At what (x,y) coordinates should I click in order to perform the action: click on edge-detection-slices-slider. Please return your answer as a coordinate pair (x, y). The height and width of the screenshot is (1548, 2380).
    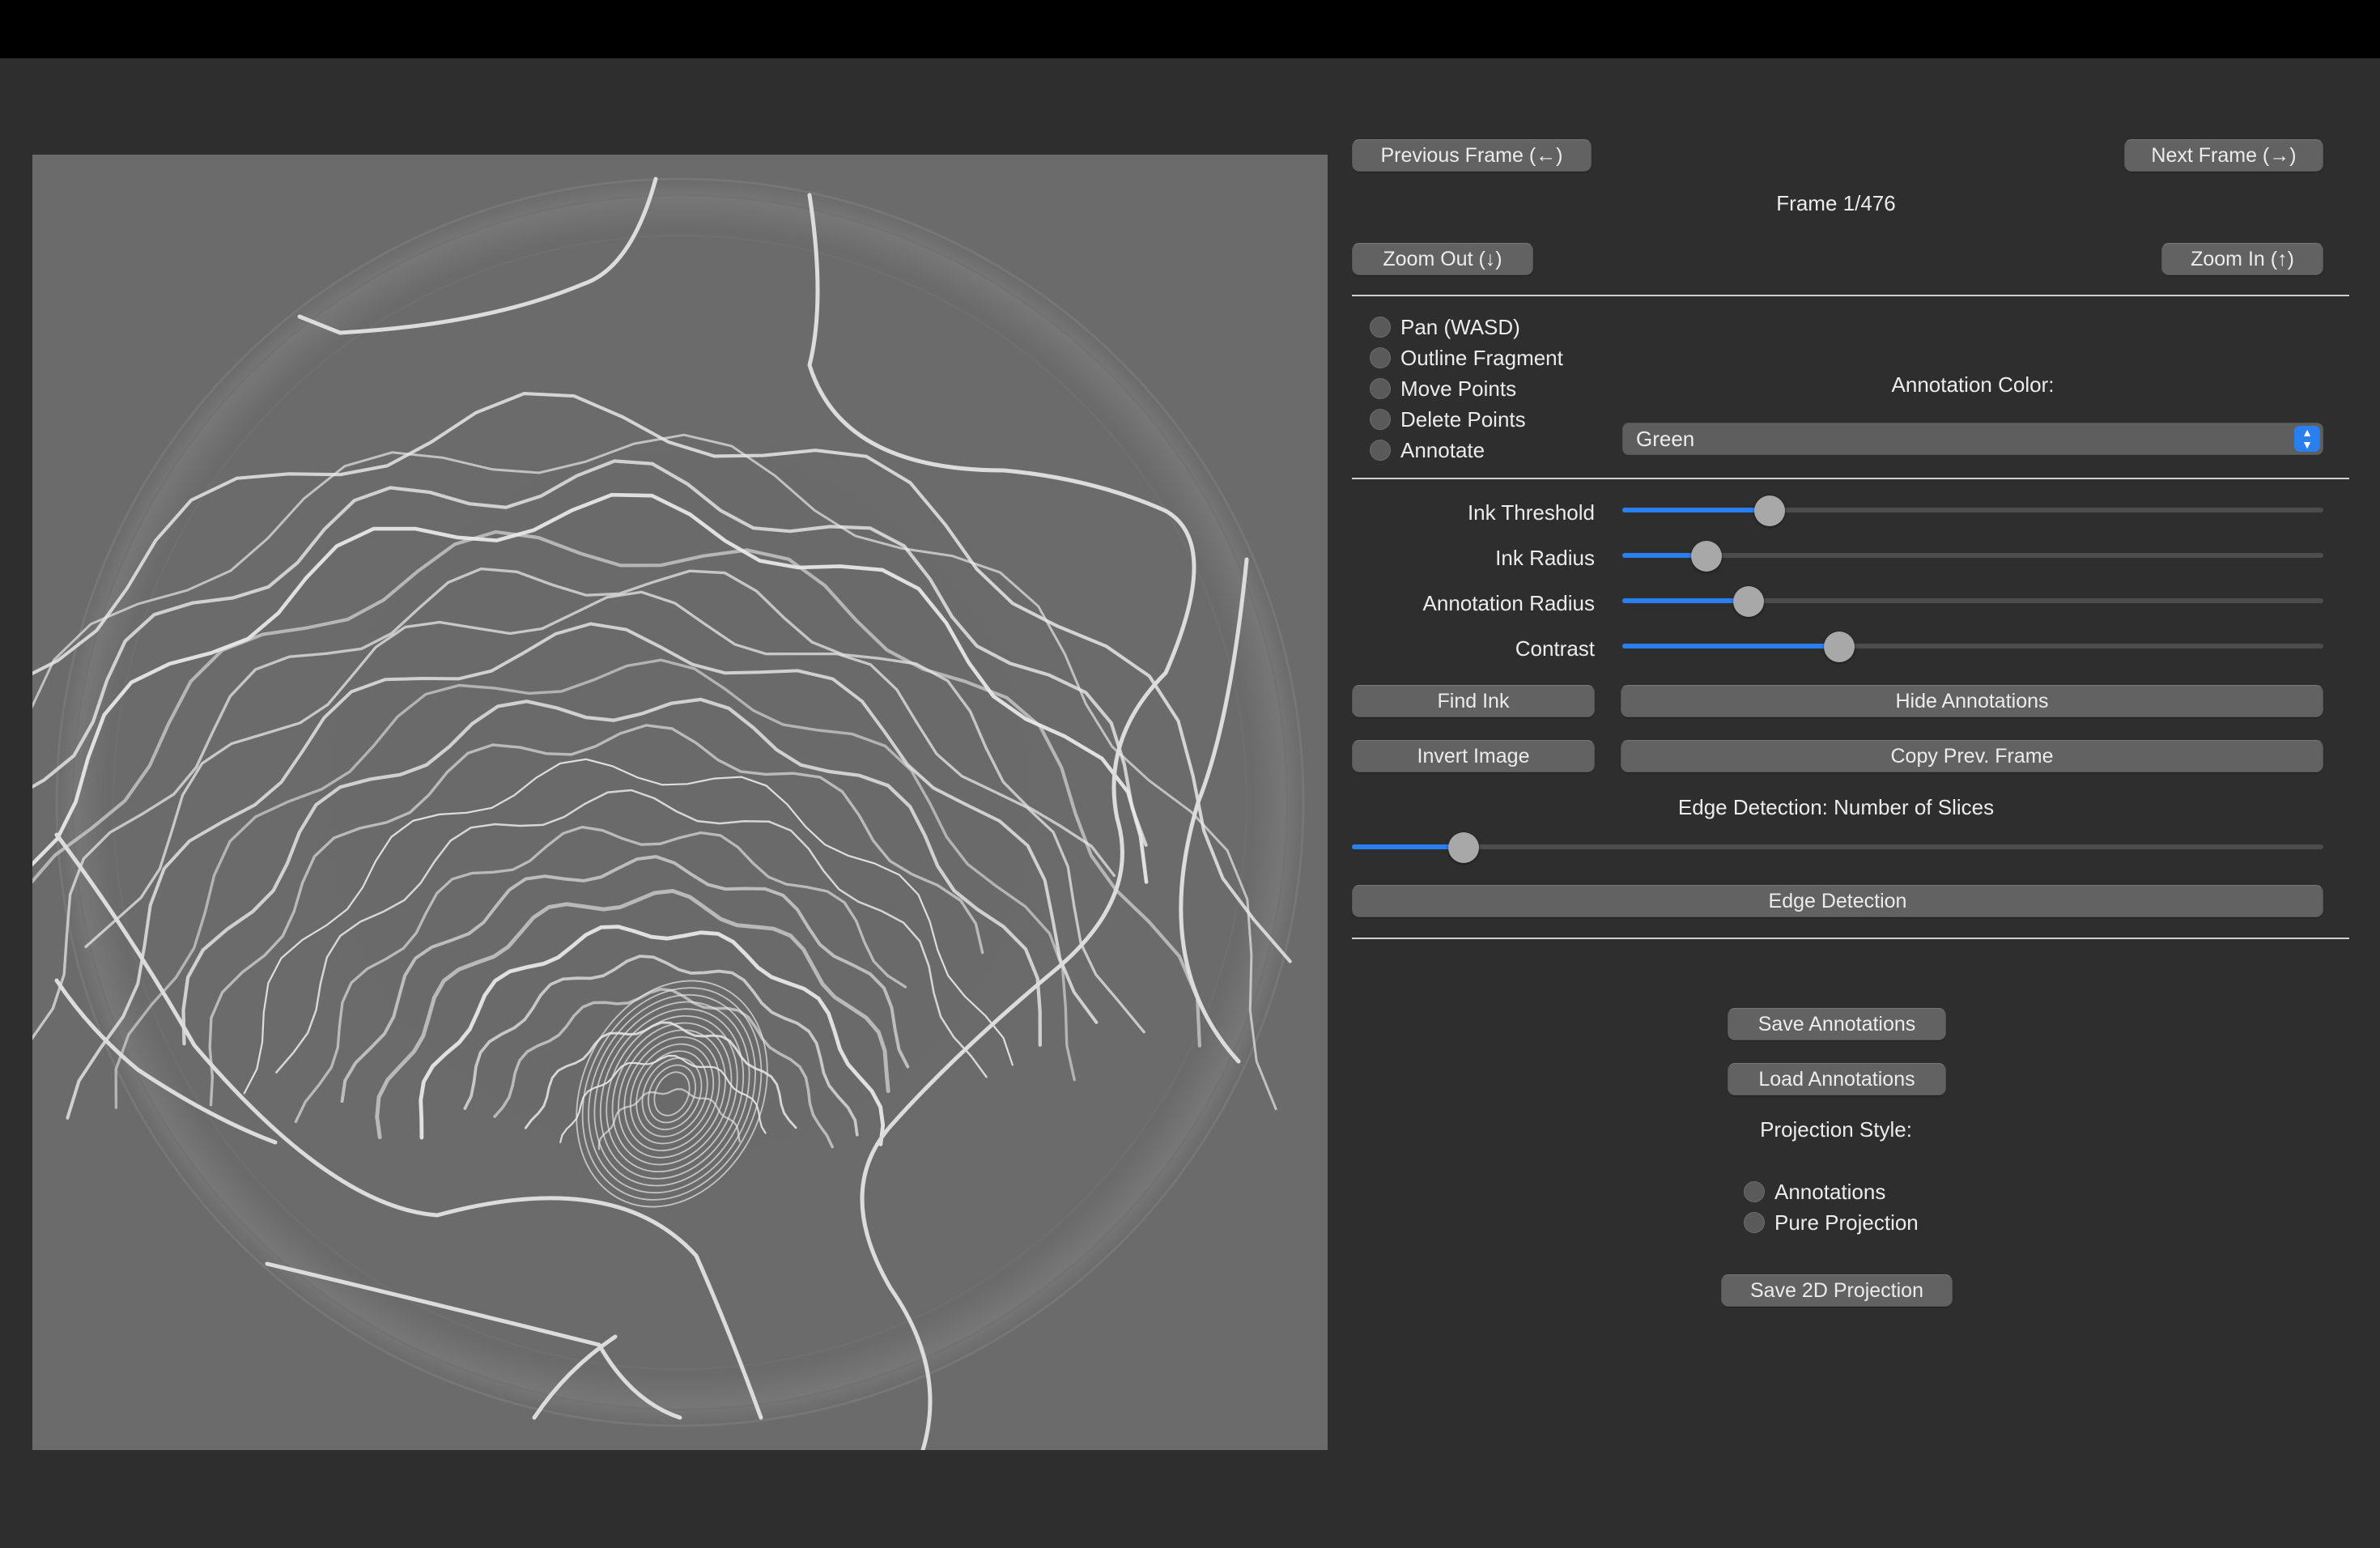
    Looking at the image, I should click on (1838, 848).